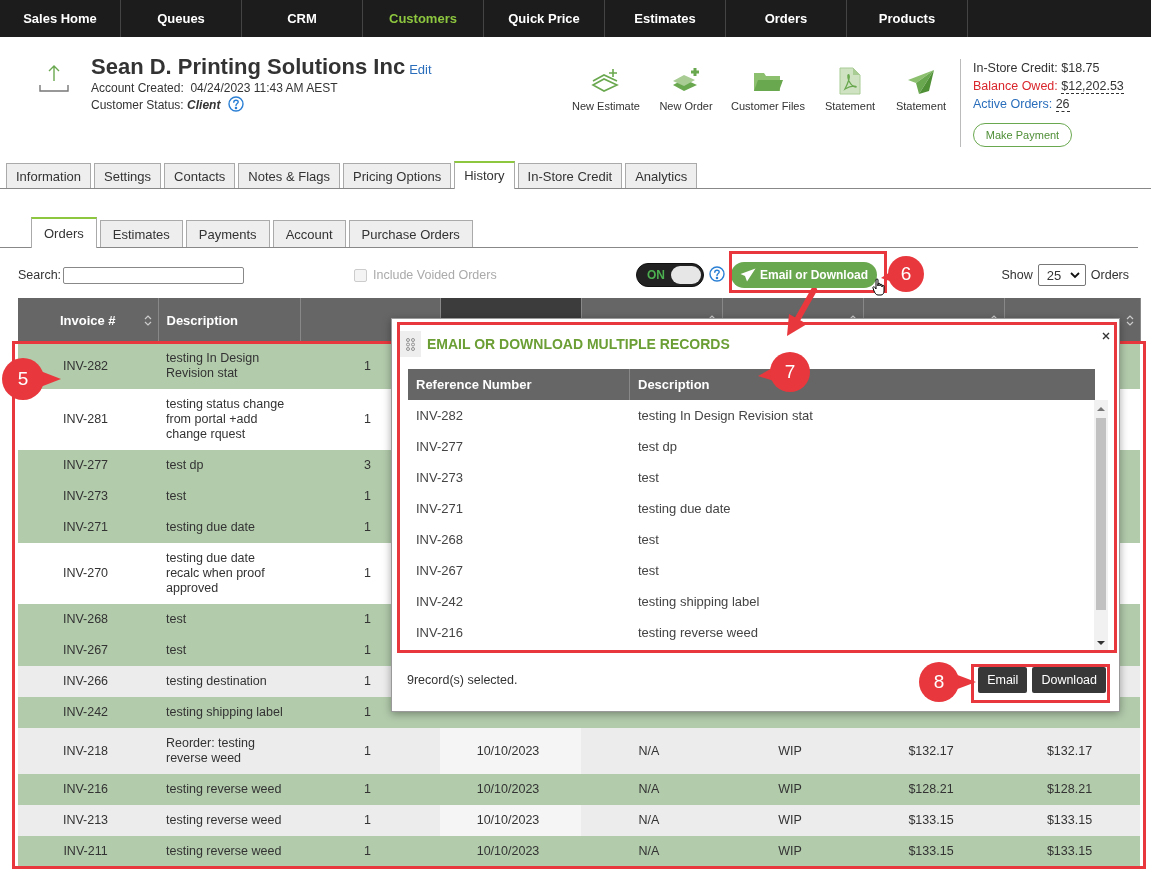 This screenshot has height=875, width=1151. I want to click on subtab: Orders, so click(64, 232).